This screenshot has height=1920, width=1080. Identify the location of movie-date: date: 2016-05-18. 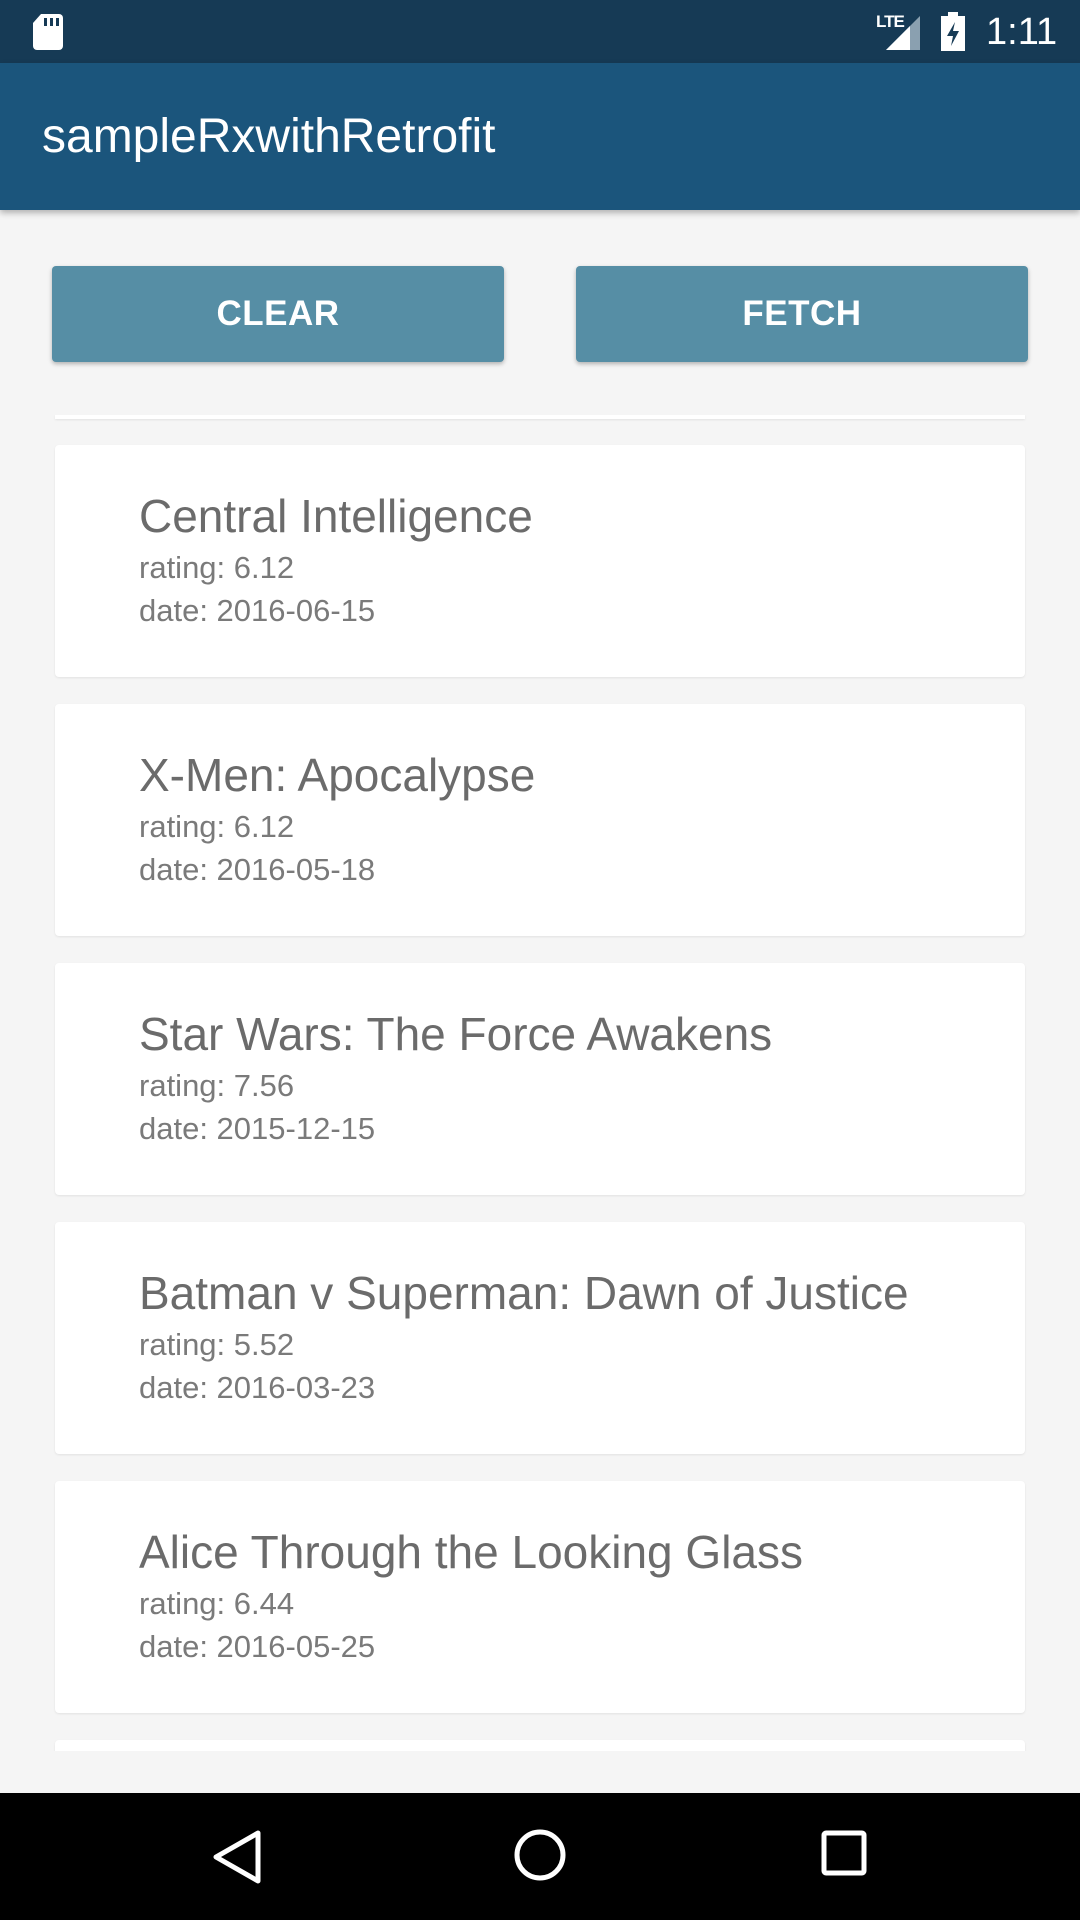
(257, 869).